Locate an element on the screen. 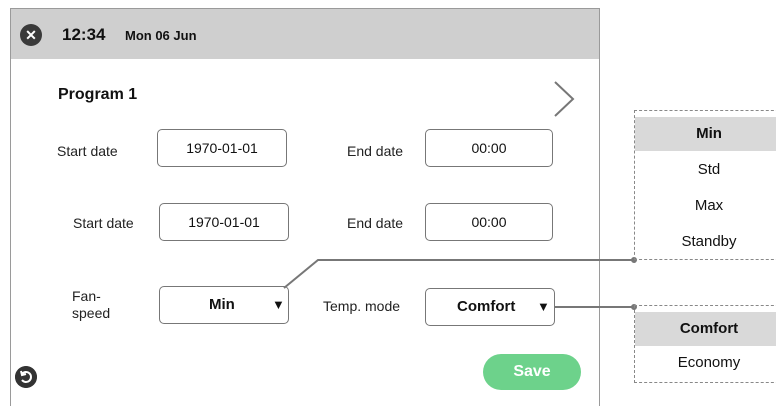 The height and width of the screenshot is (406, 776). fan-option-std: Std is located at coordinates (705, 170).